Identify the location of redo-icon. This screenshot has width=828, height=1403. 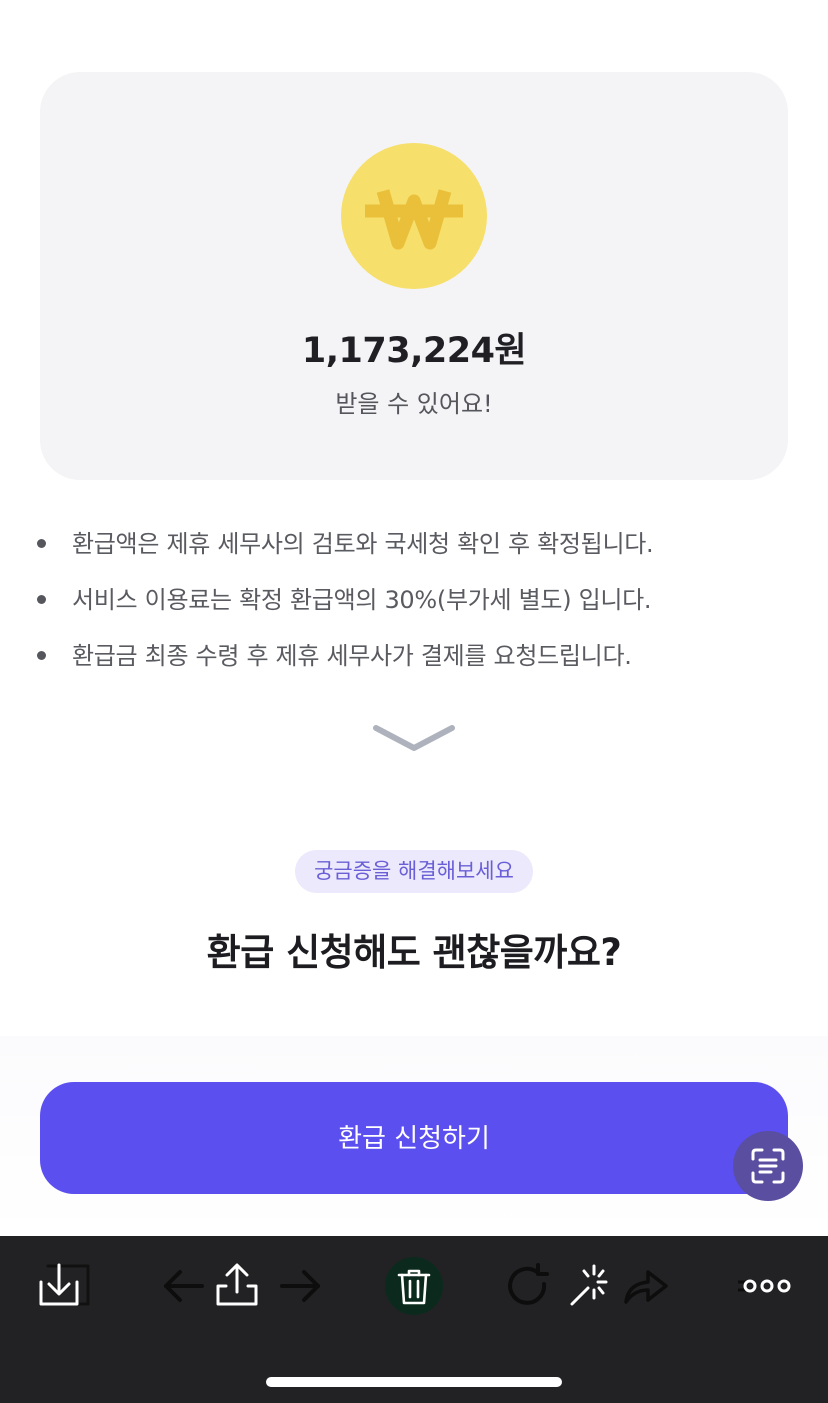
(646, 1288).